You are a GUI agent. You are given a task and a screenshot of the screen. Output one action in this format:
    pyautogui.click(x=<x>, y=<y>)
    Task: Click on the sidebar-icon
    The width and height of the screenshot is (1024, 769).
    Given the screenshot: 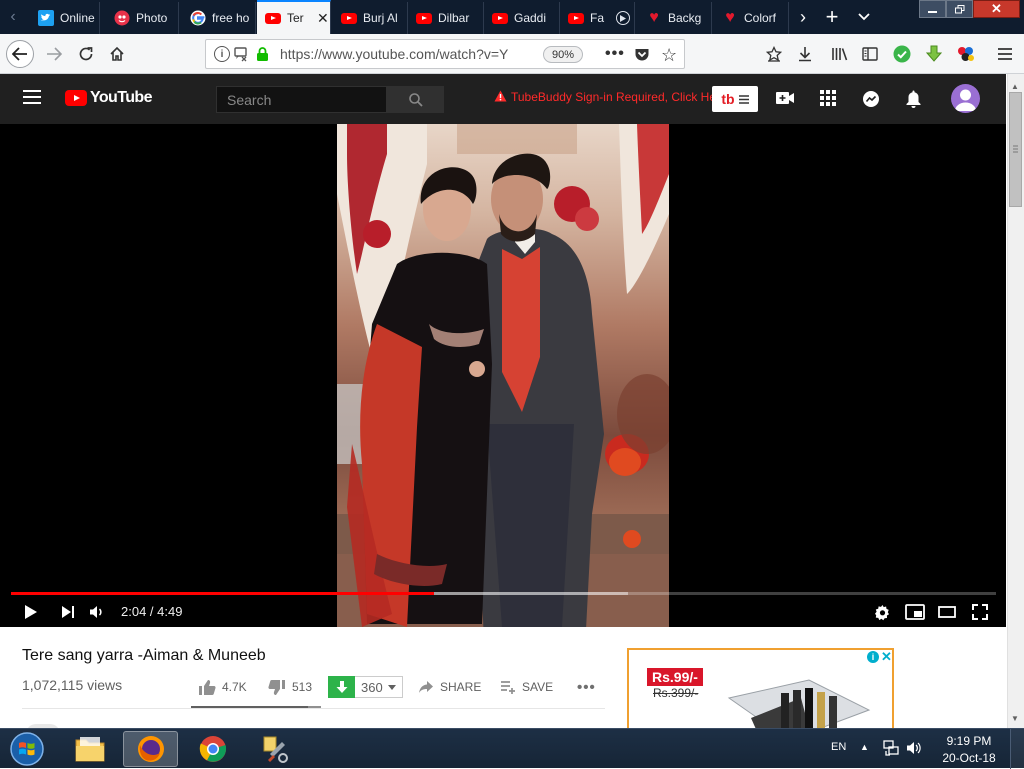 What is the action you would take?
    pyautogui.click(x=870, y=54)
    